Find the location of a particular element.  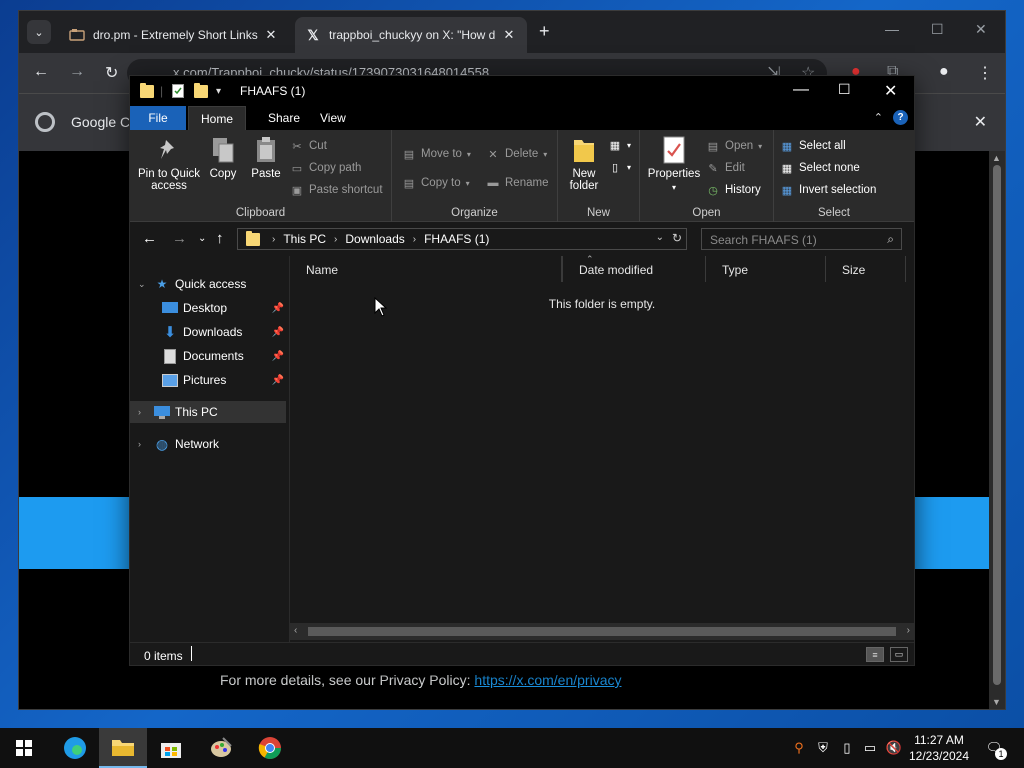

taskbar-chrome is located at coordinates (270, 748).